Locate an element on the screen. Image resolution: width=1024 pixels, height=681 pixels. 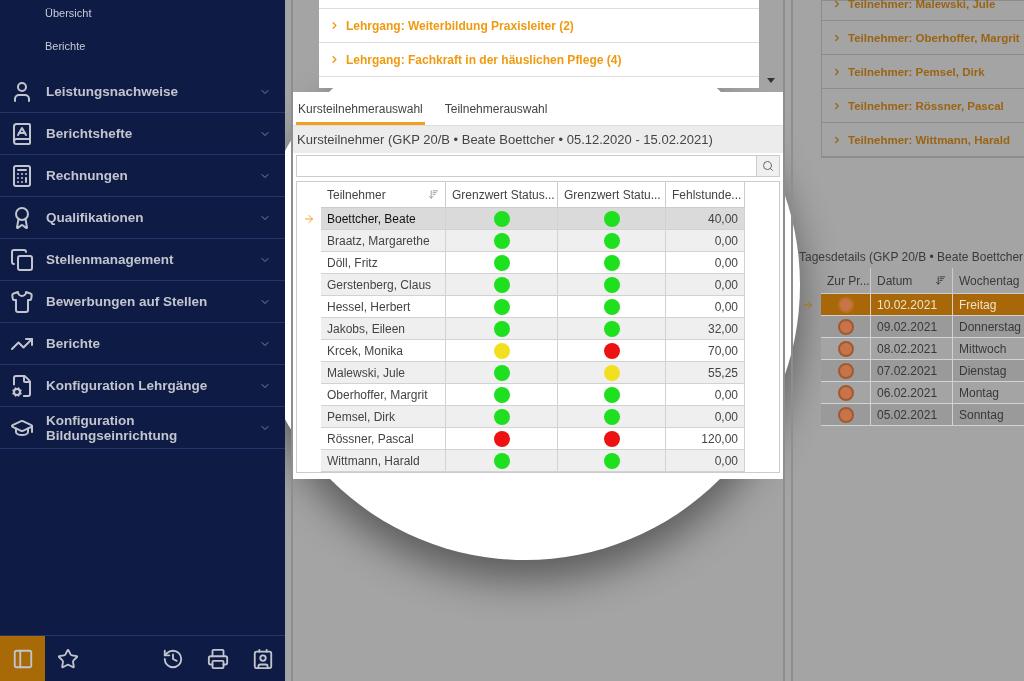
sidebar-item-label: Konfiguration Bildungseinrichtung is located at coordinates (112, 427).